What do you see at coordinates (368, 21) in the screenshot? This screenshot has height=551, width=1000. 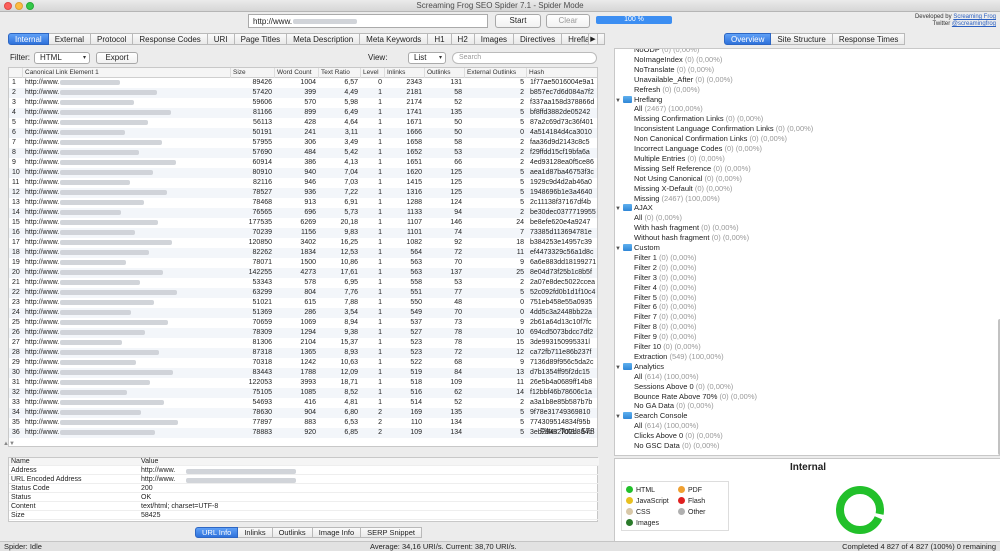 I see `url-input: http://www.` at bounding box center [368, 21].